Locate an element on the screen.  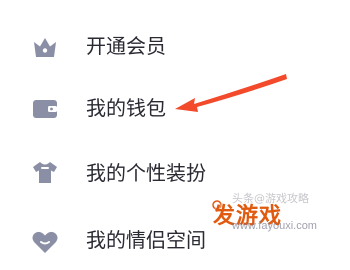
menu-label-couple-space: 我的情侣空间 is located at coordinates (146, 240).